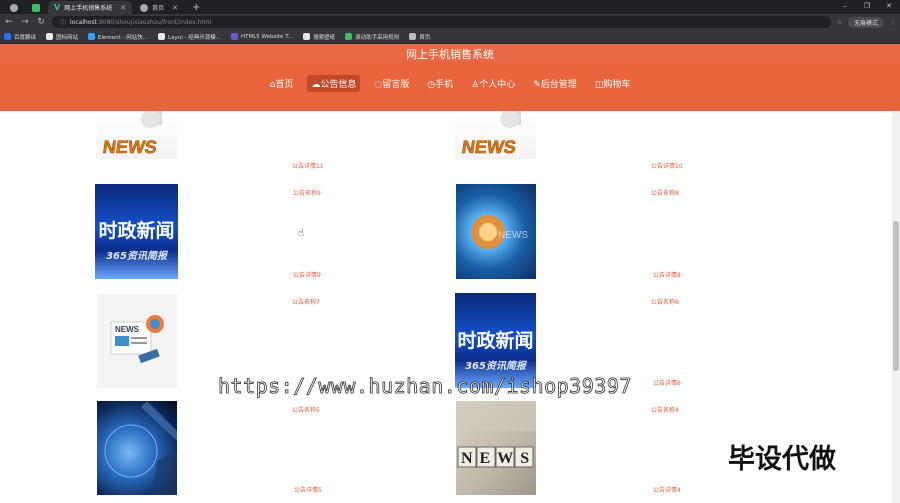 The width and height of the screenshot is (900, 503). Describe the element at coordinates (9, 22) in the screenshot. I see `back-icon: ←` at that location.